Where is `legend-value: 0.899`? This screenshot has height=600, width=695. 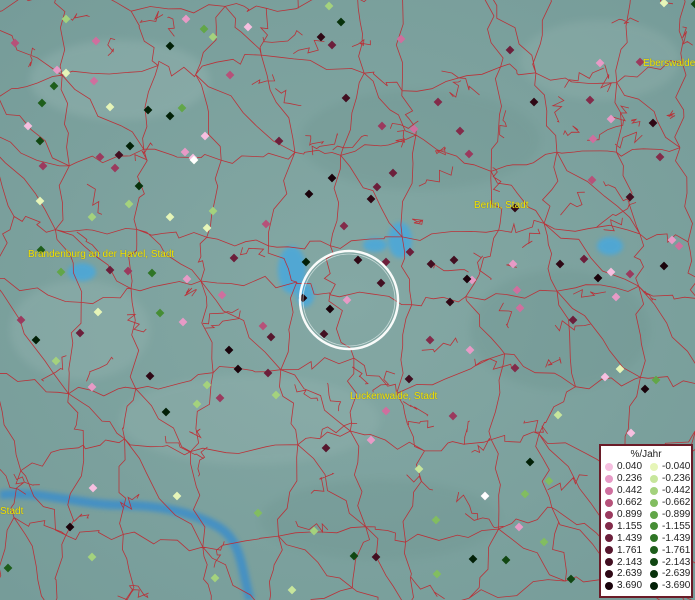
legend-value: 0.899 is located at coordinates (630, 514).